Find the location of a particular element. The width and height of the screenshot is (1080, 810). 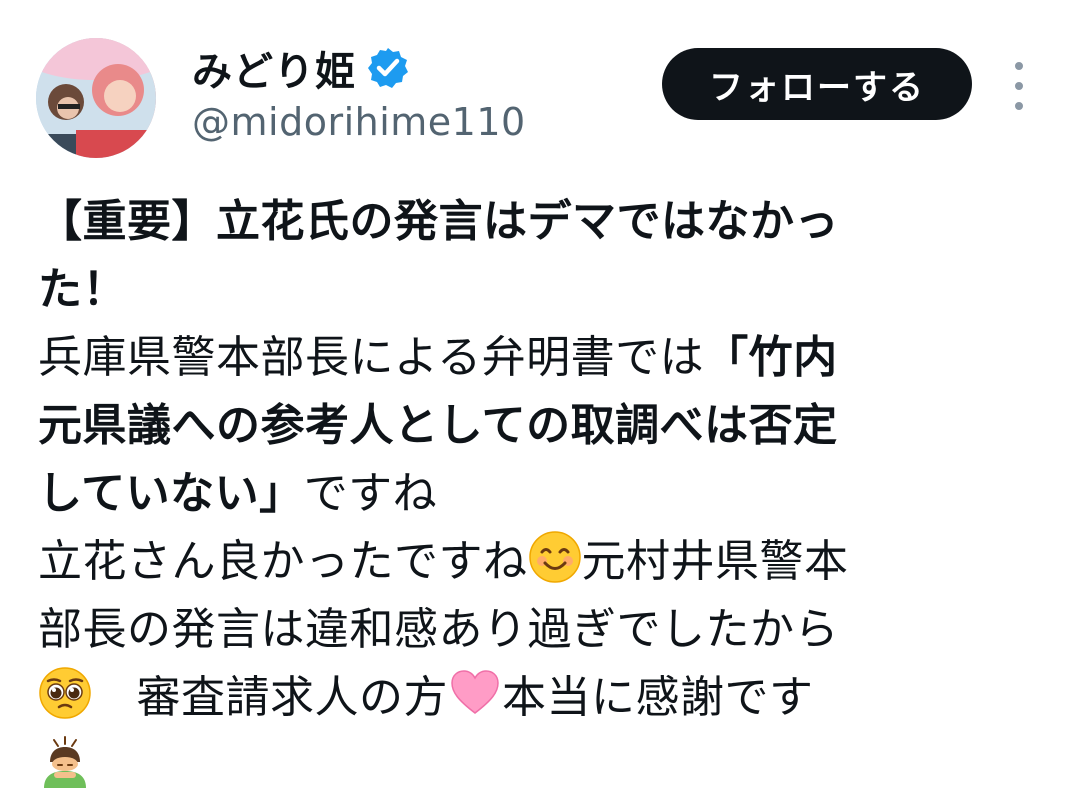

tweet-text-span: 元村井県警本 is located at coordinates (715, 561).